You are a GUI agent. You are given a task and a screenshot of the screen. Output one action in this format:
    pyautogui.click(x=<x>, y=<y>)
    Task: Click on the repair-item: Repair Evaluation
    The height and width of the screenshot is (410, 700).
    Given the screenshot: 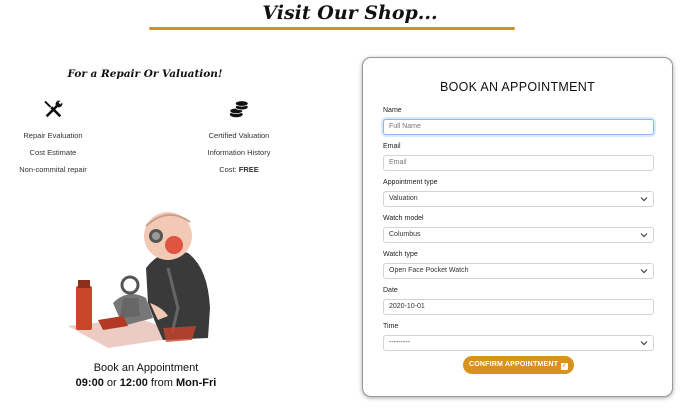 What is the action you would take?
    pyautogui.click(x=53, y=135)
    